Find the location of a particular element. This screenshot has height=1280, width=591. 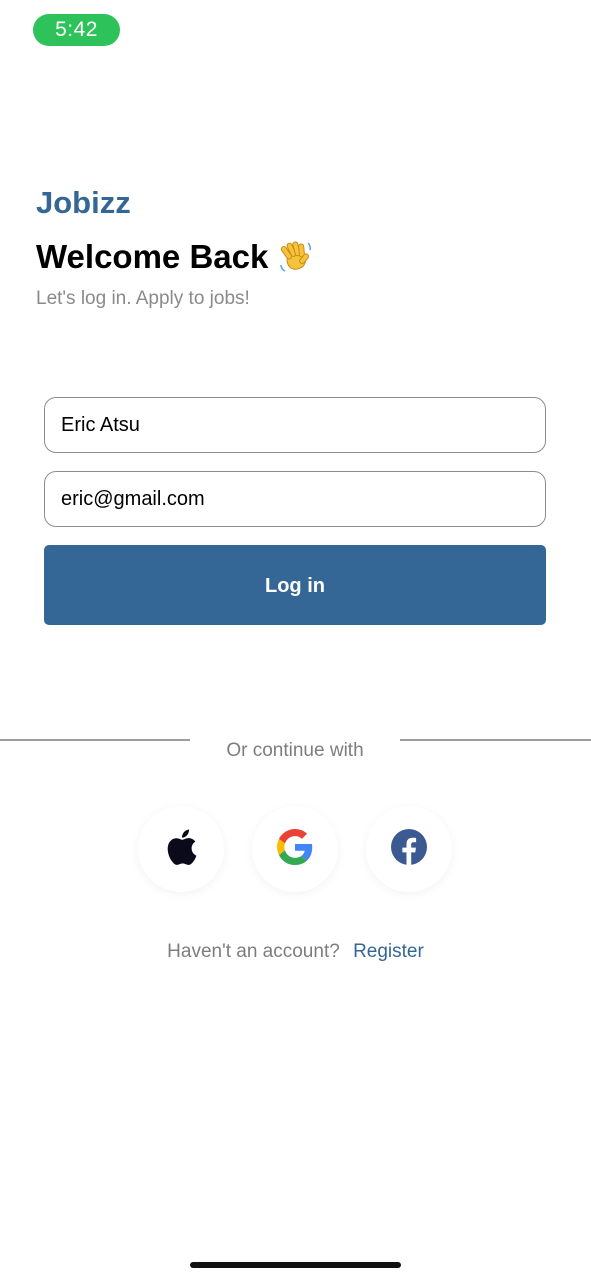

divider-line-right is located at coordinates (495, 740).